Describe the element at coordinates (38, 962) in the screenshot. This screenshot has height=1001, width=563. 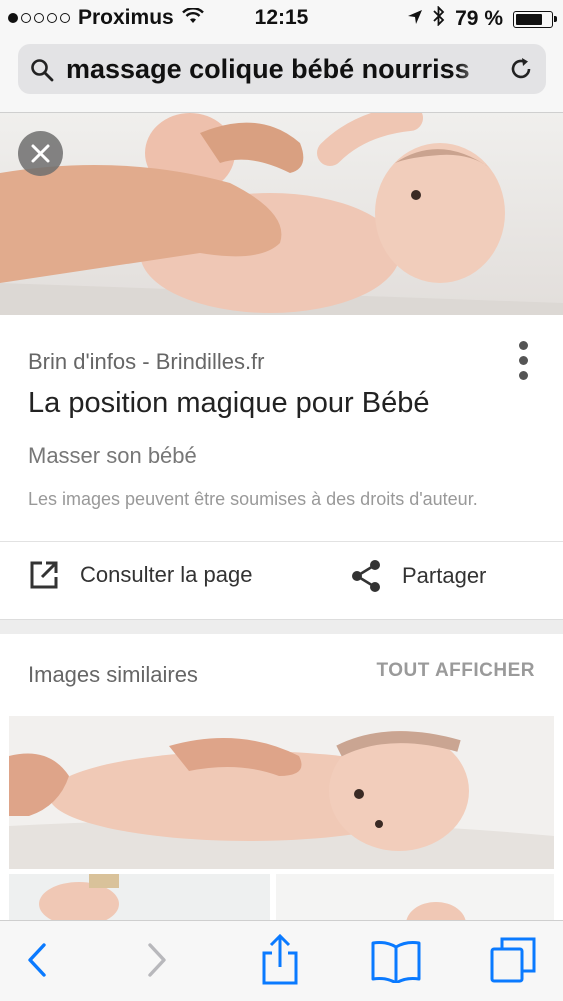
I see `back-icon` at that location.